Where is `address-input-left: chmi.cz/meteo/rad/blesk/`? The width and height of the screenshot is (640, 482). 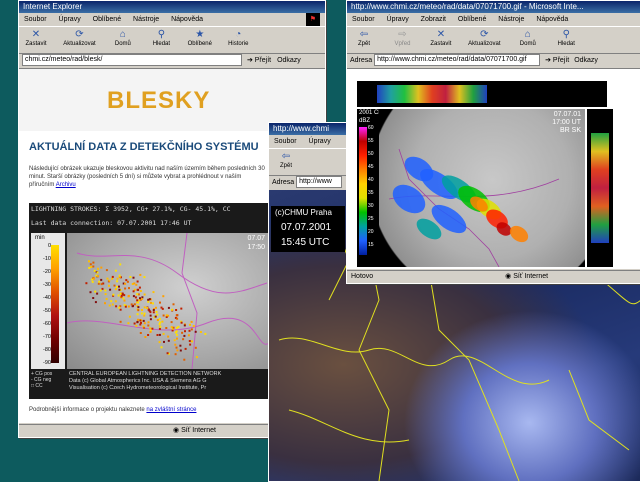 address-input-left: chmi.cz/meteo/rad/blesk/ is located at coordinates (132, 60).